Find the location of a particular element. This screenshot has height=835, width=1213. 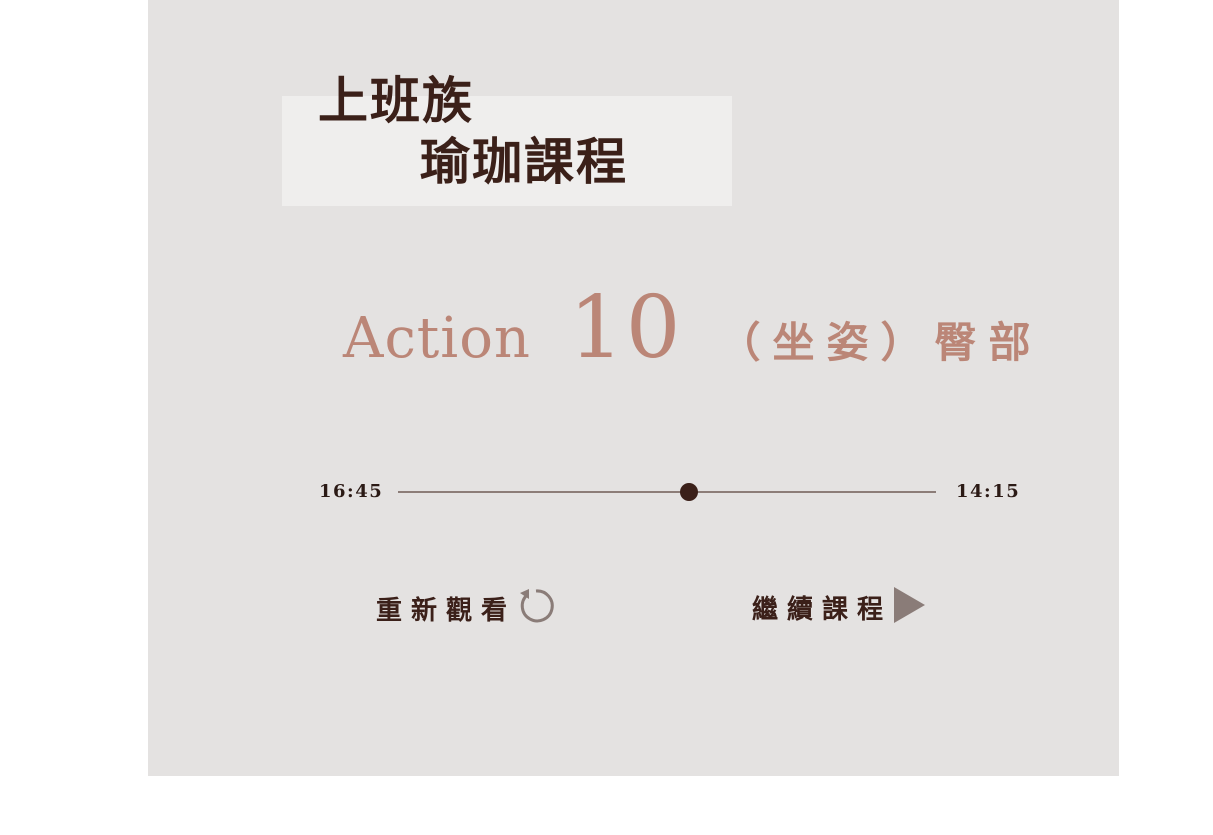

action-heading: Action 10 （坐姿）臀部 is located at coordinates (692, 328).